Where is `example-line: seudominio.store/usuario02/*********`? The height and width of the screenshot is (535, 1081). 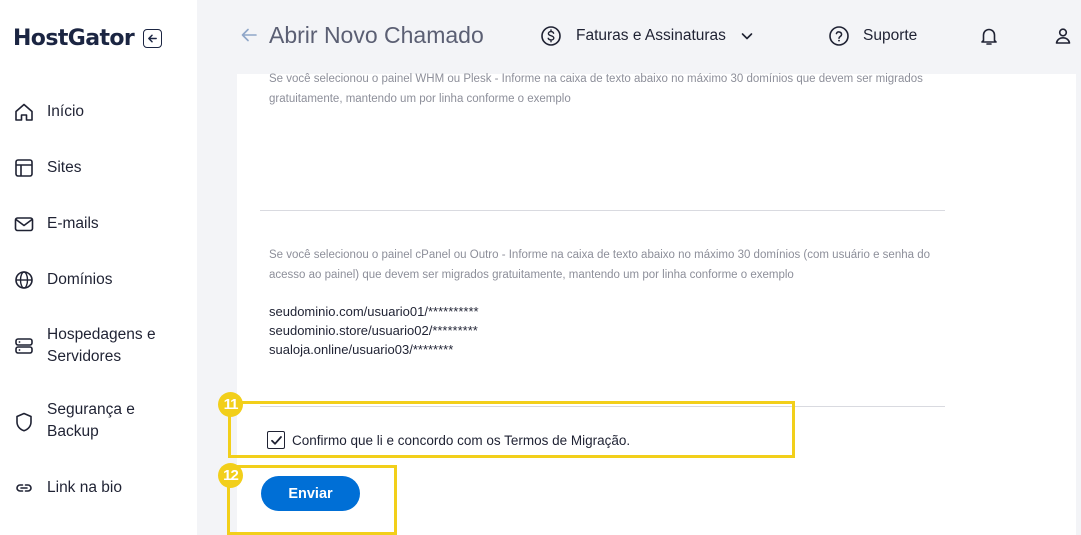
example-line: seudominio.store/usuario02/********* is located at coordinates (373, 330).